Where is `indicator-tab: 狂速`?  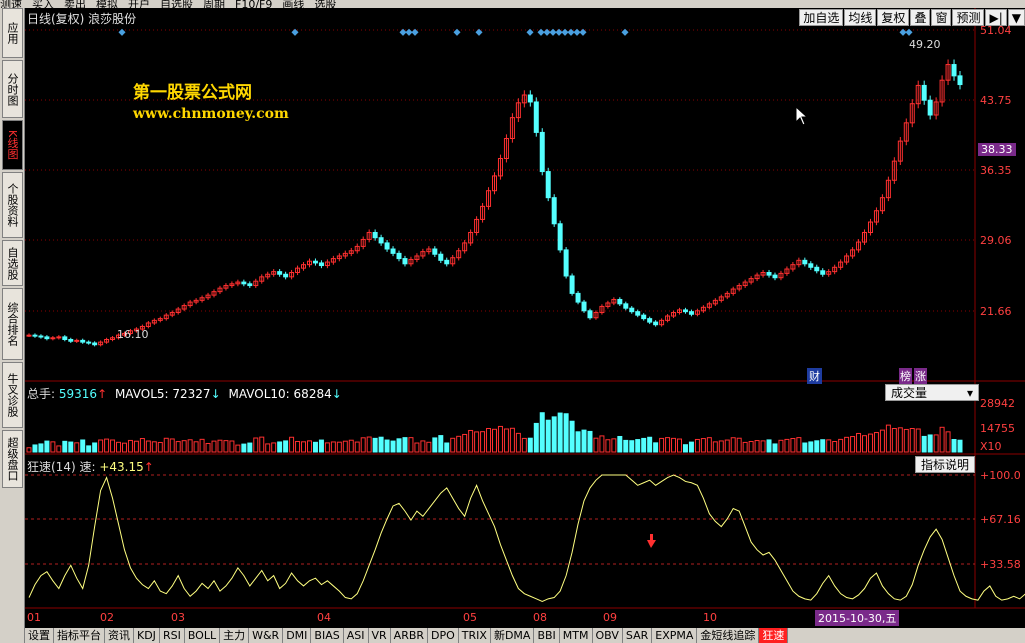 indicator-tab: 狂速 is located at coordinates (774, 635).